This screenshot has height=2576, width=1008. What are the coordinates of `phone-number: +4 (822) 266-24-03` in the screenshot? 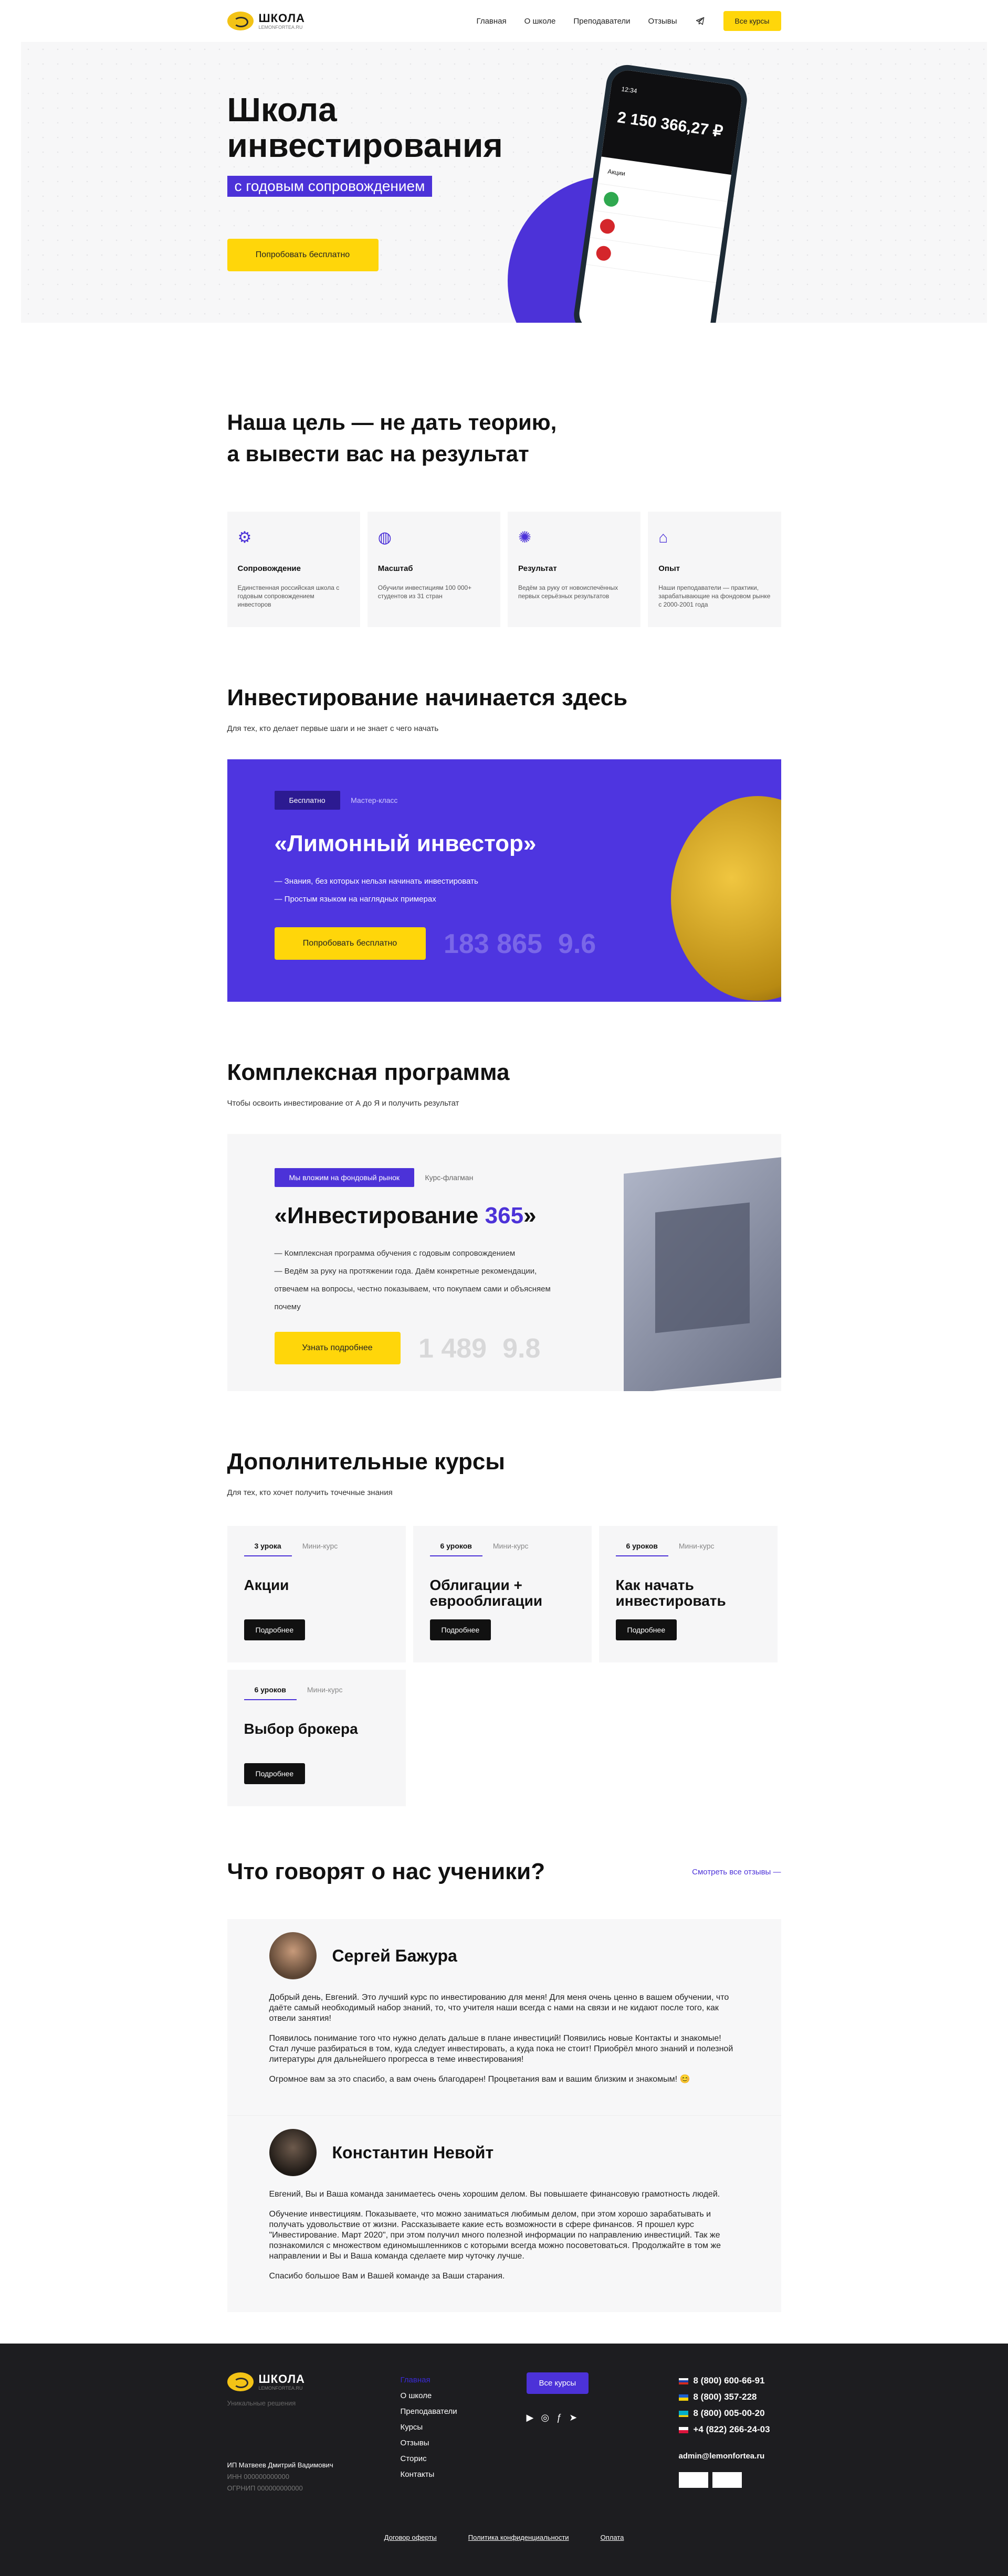 It's located at (732, 2429).